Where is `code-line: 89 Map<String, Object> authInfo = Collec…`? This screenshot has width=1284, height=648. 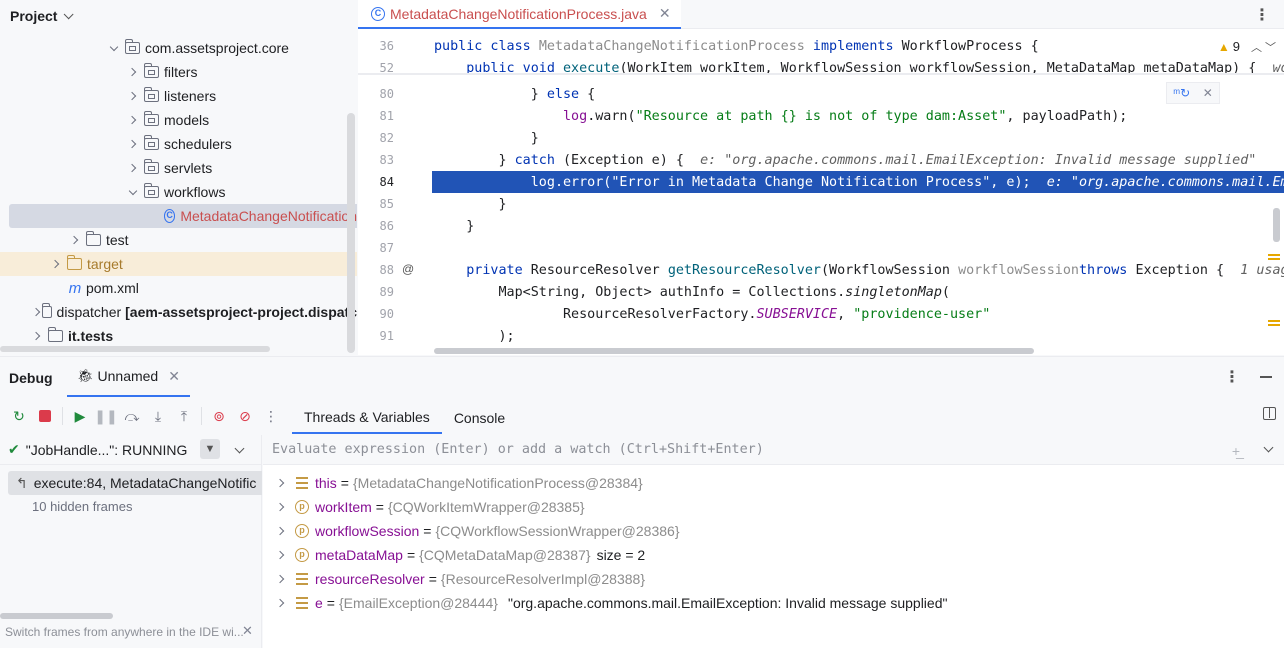 code-line: 89 Map<String, Object> authInfo = Collec… is located at coordinates (821, 292).